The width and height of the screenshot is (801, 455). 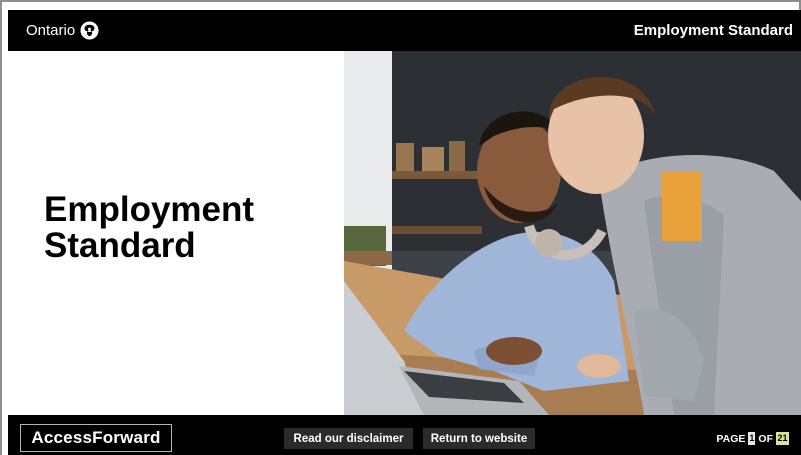 What do you see at coordinates (89, 30) in the screenshot?
I see `ontario-trillium-icon` at bounding box center [89, 30].